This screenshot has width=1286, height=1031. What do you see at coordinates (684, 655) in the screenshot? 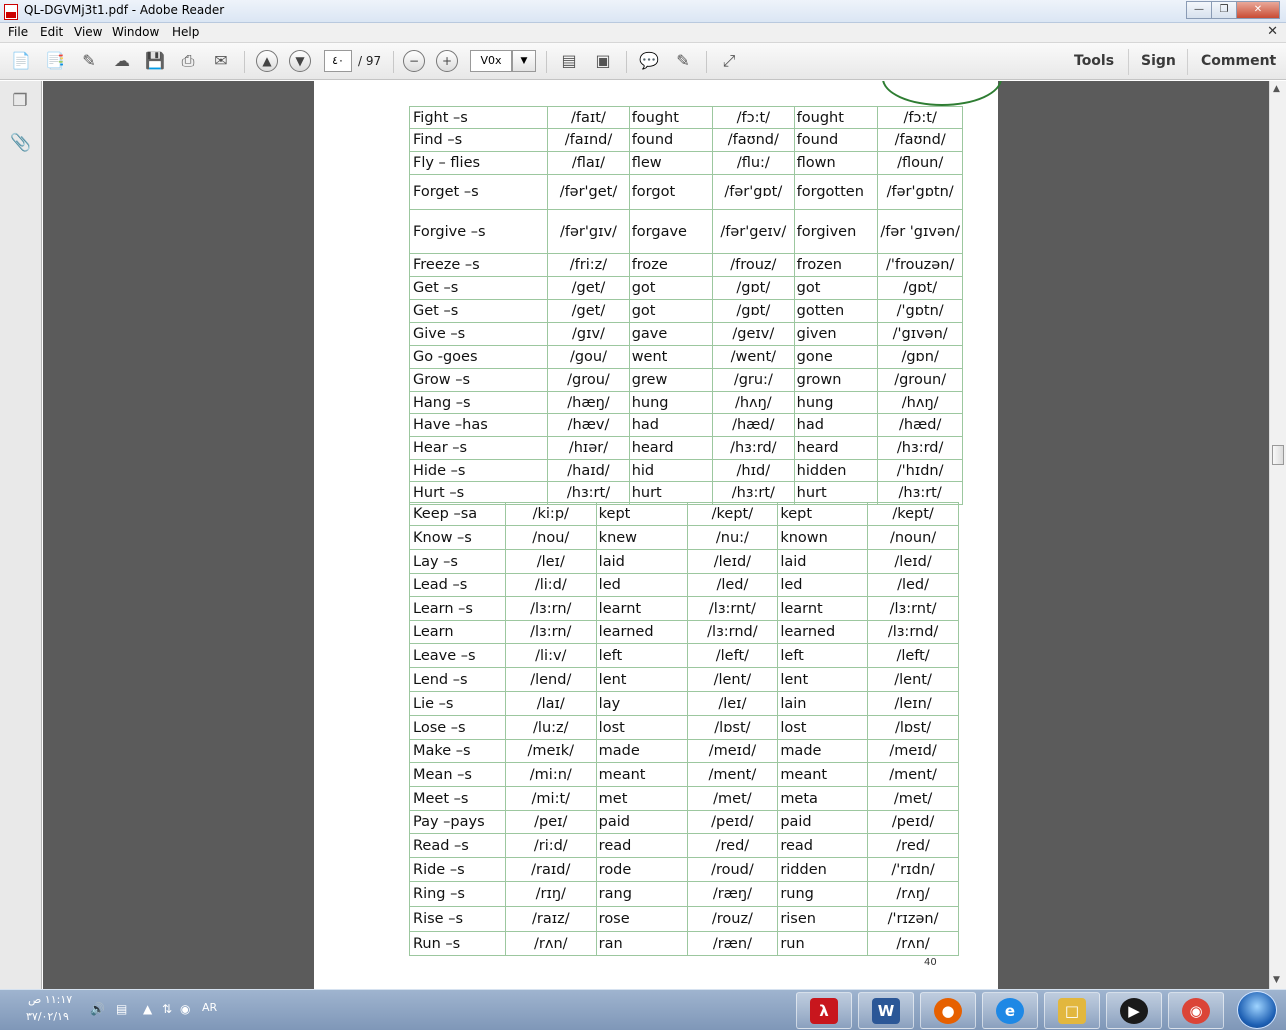
I see `verb-row: Leave –s/li:v/left/left/left/left/` at bounding box center [684, 655].